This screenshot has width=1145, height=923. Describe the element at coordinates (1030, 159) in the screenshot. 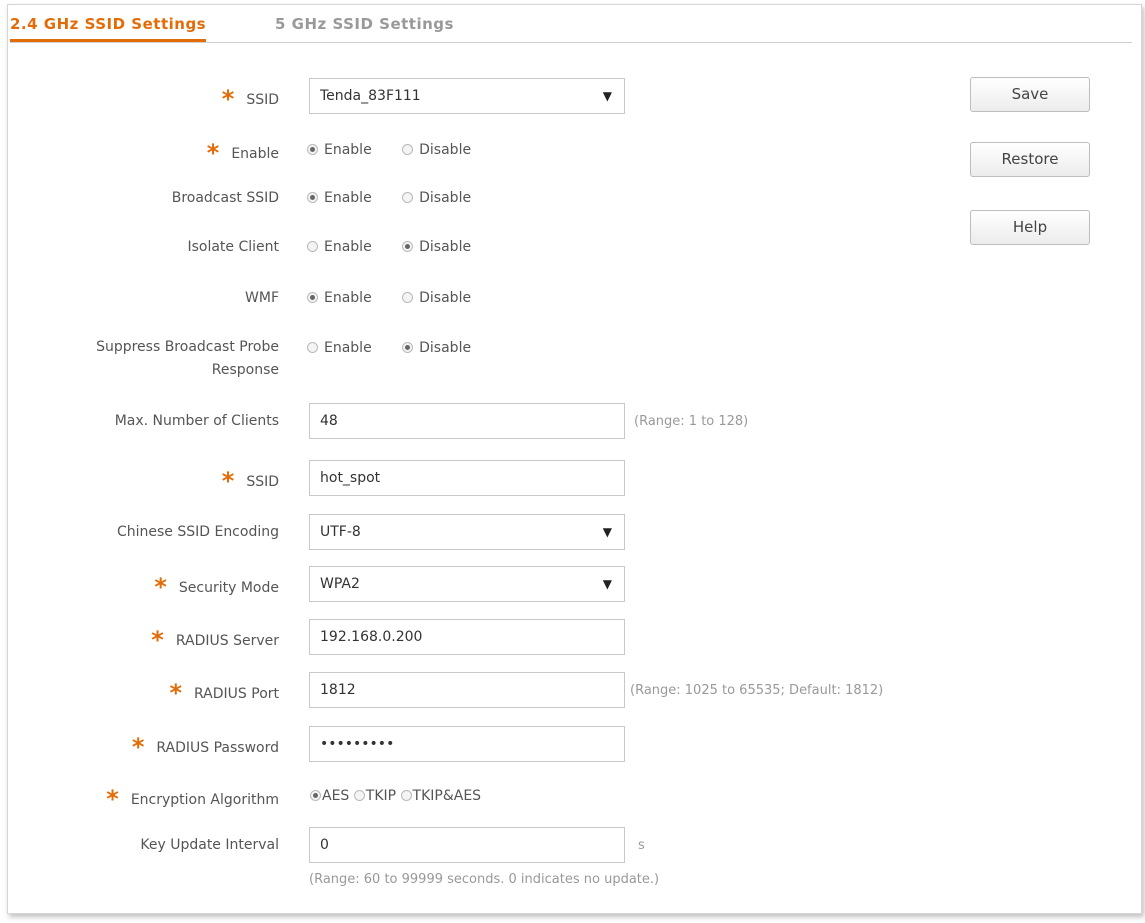

I see `restore-button: Restore` at that location.